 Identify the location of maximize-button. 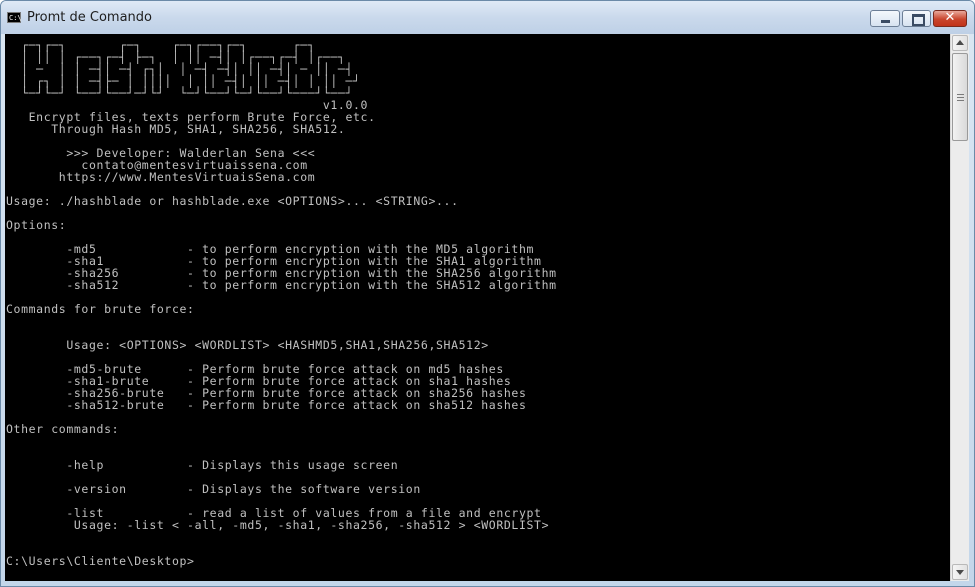
(916, 18).